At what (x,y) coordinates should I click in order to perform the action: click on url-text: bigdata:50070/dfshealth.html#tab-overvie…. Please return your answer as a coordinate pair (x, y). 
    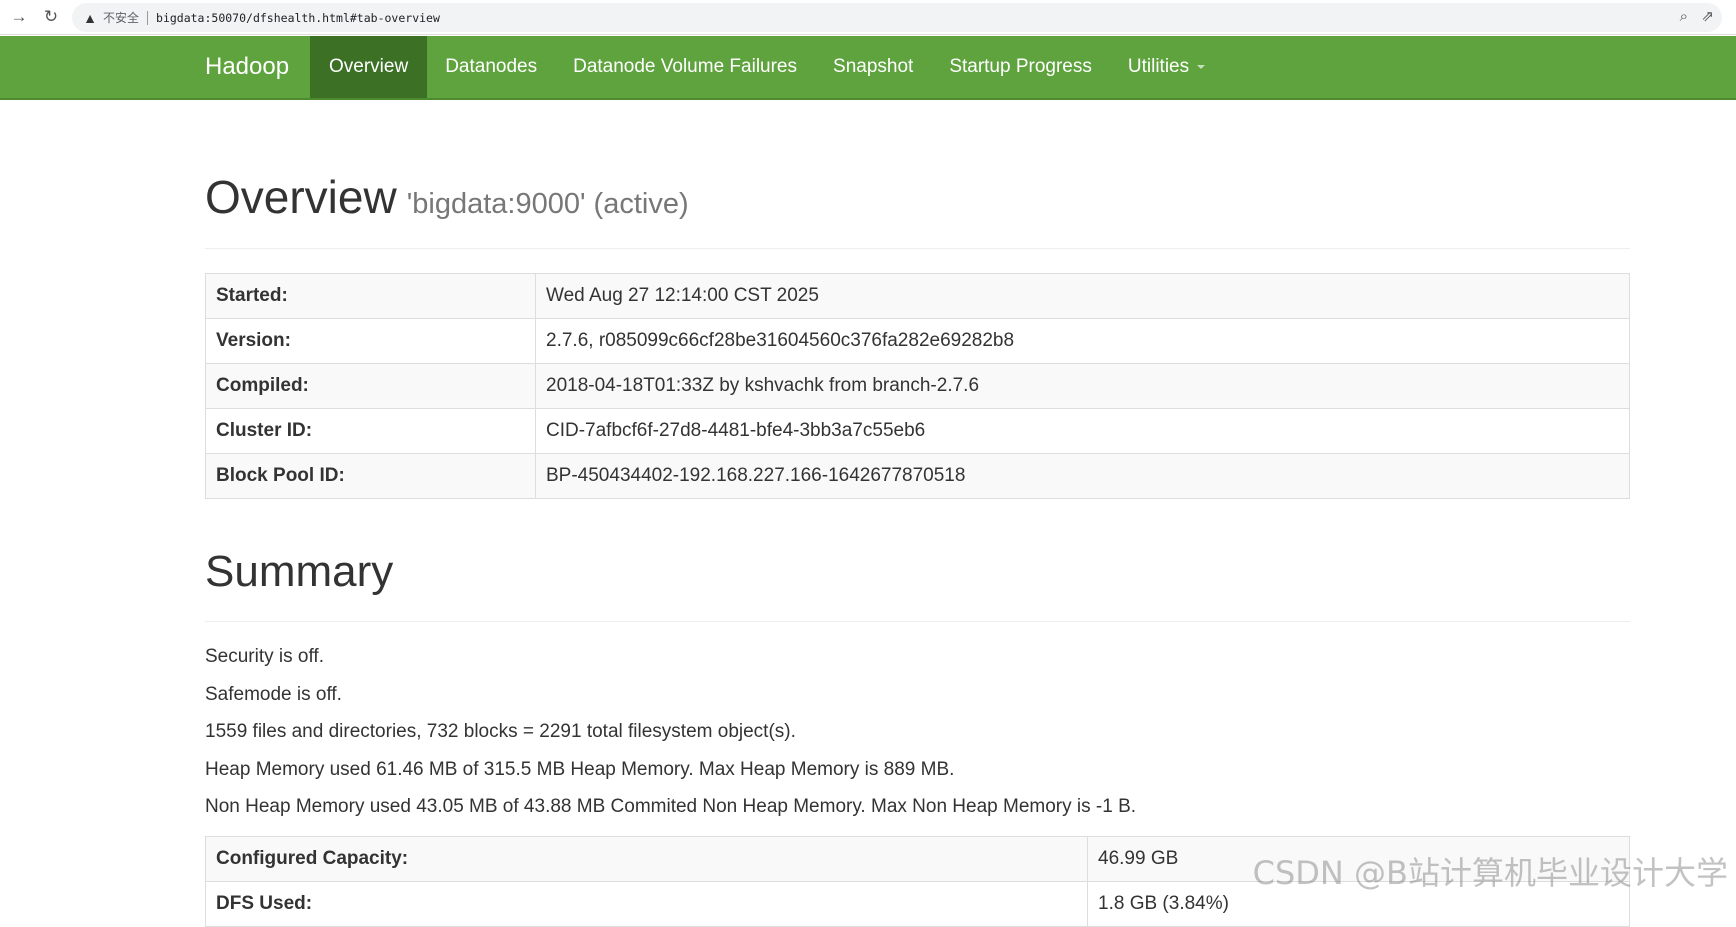
    Looking at the image, I should click on (298, 18).